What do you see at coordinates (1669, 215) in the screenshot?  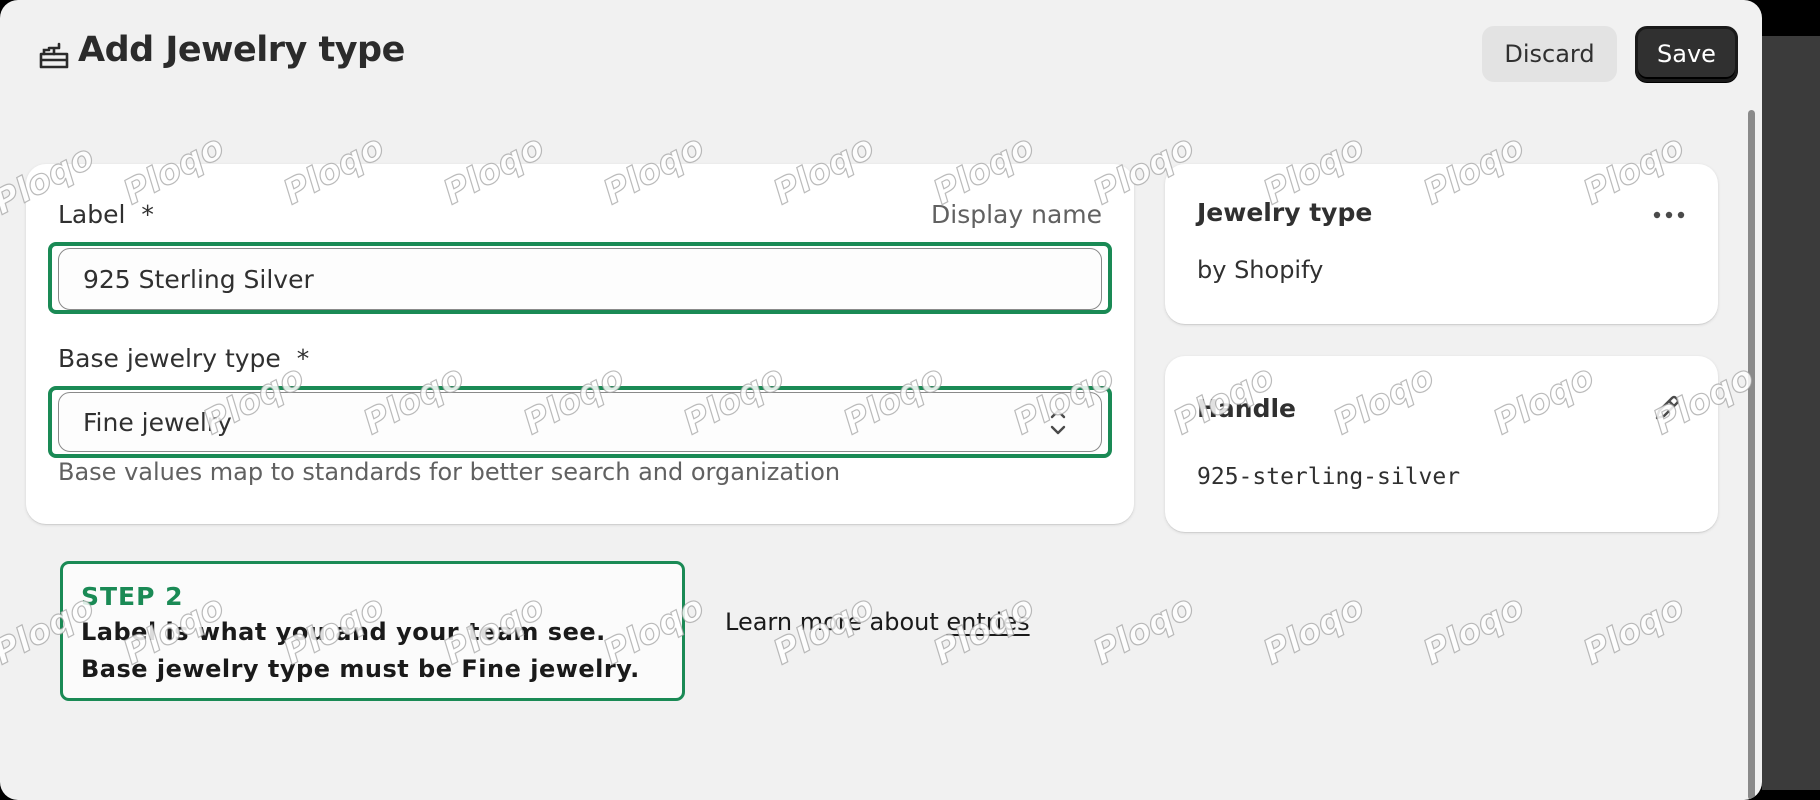 I see `more-actions-icon` at bounding box center [1669, 215].